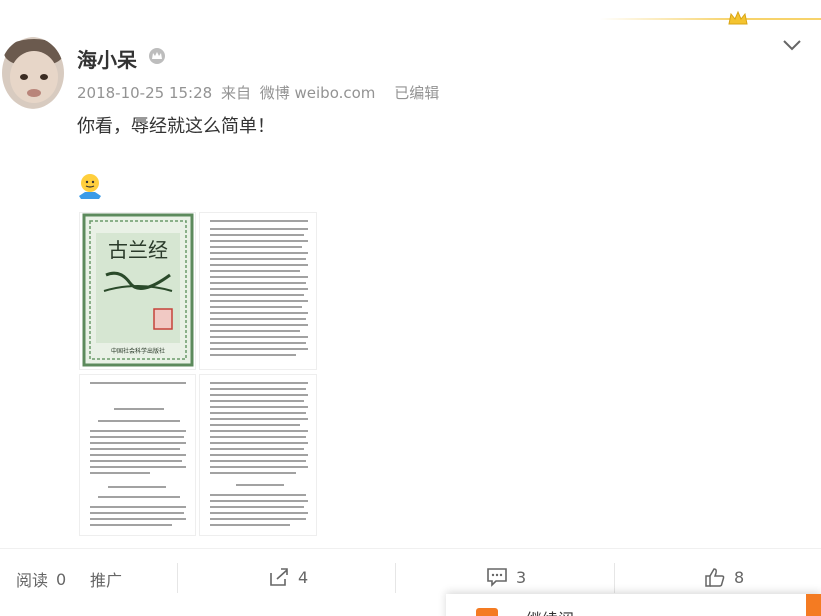  I want to click on like-count: 8, so click(739, 577).